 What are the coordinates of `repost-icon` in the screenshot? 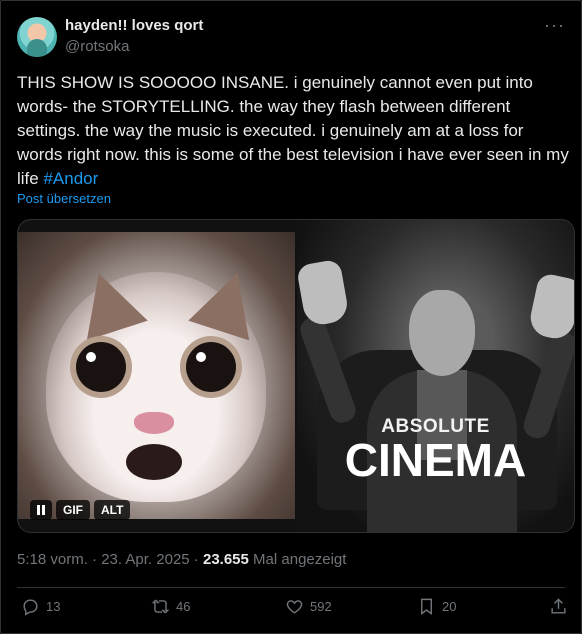 It's located at (160, 606).